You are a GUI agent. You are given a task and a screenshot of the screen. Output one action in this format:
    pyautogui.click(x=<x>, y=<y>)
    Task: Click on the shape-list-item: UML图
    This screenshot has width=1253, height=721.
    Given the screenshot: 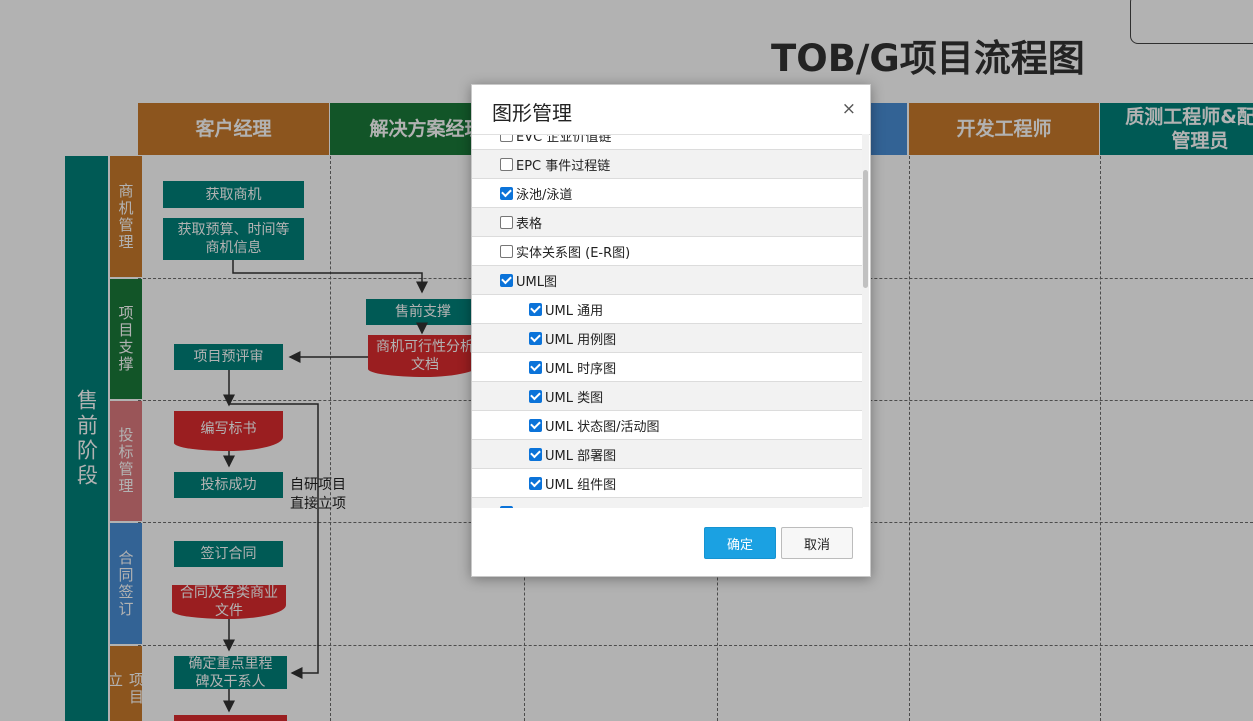 What is the action you would take?
    pyautogui.click(x=667, y=280)
    